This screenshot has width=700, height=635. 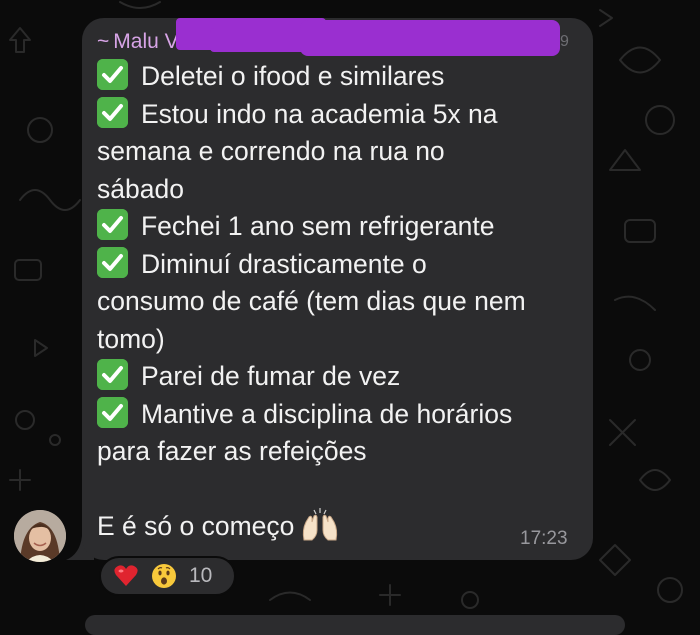 I want to click on message-line-text: E é só o começo, so click(x=196, y=526).